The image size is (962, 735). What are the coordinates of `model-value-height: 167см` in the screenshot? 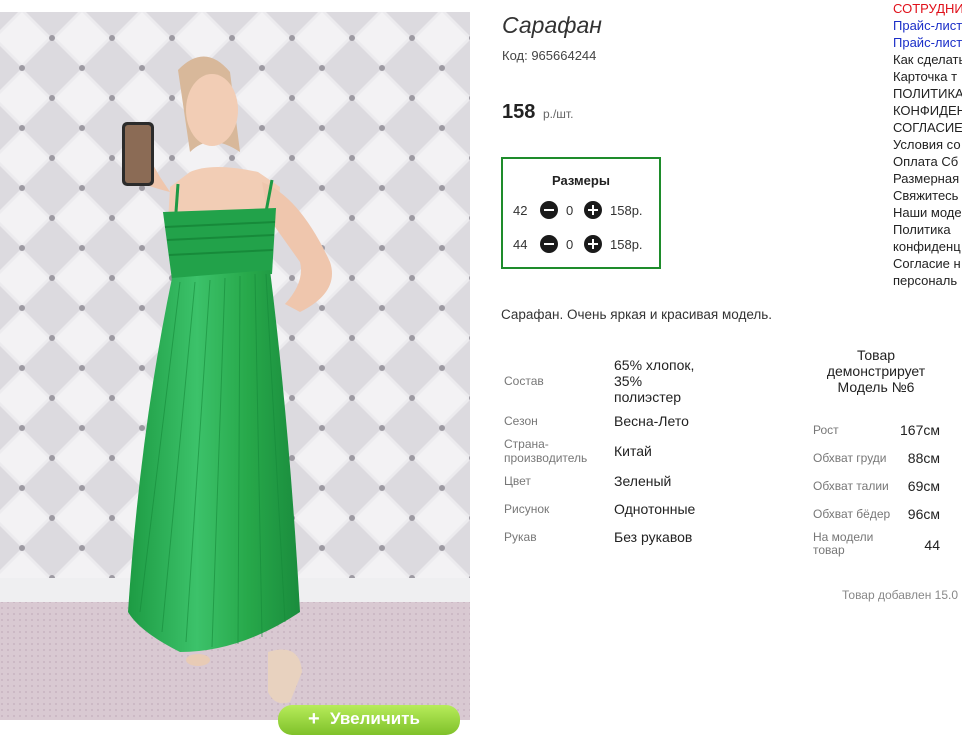 It's located at (920, 430).